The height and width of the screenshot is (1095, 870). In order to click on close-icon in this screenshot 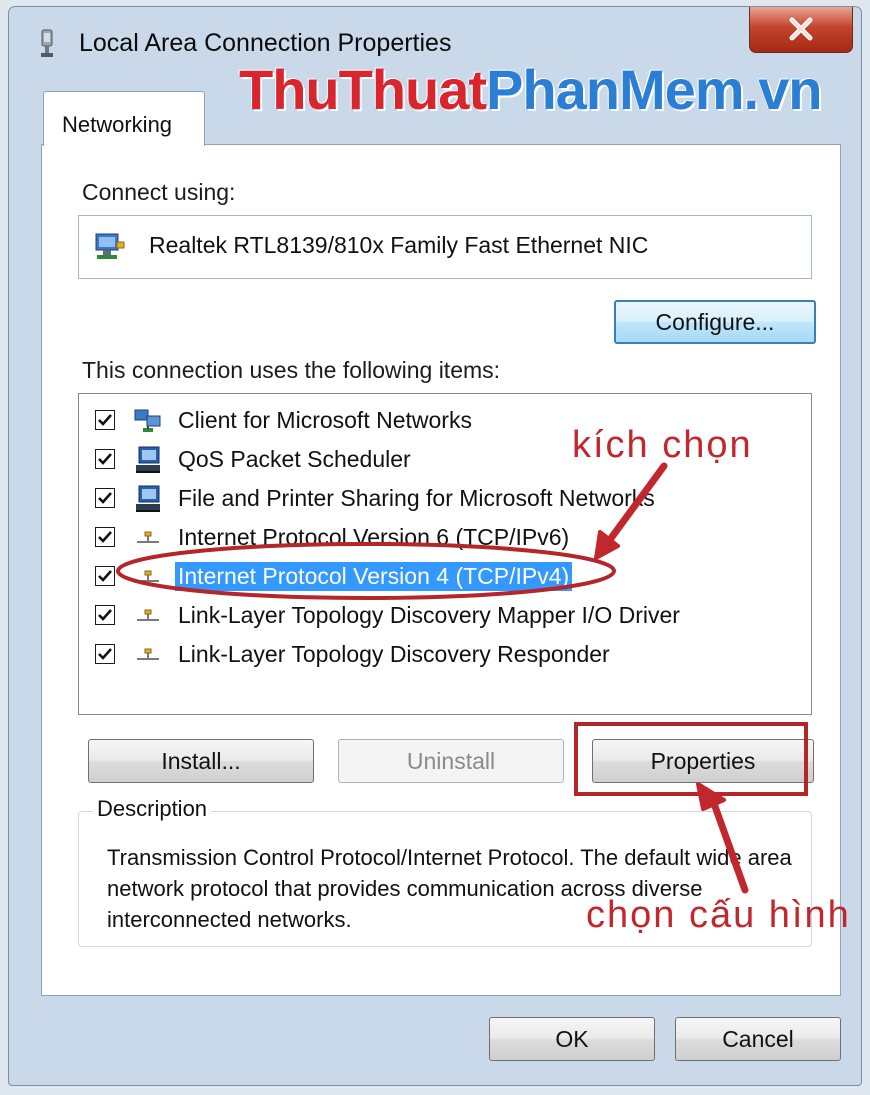, I will do `click(801, 29)`.